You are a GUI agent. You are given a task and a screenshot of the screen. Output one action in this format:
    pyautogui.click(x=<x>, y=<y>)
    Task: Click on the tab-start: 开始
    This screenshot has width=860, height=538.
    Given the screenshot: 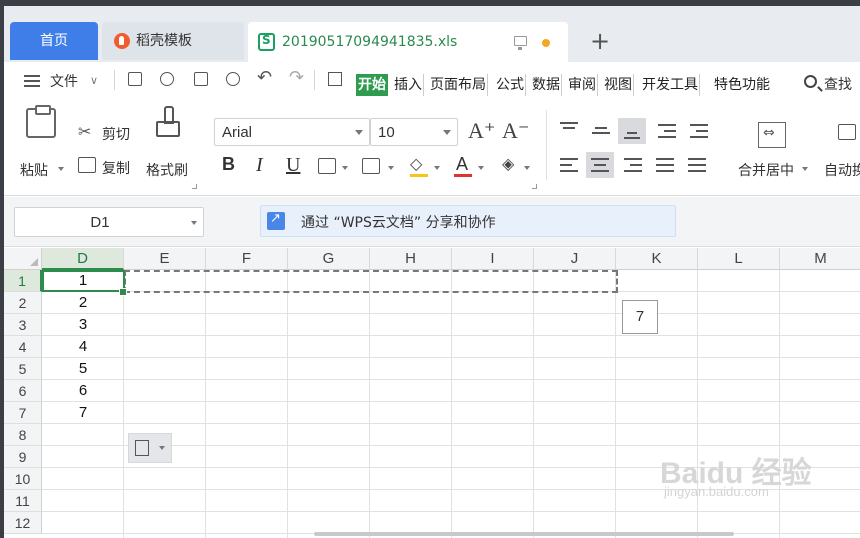 What is the action you would take?
    pyautogui.click(x=372, y=85)
    